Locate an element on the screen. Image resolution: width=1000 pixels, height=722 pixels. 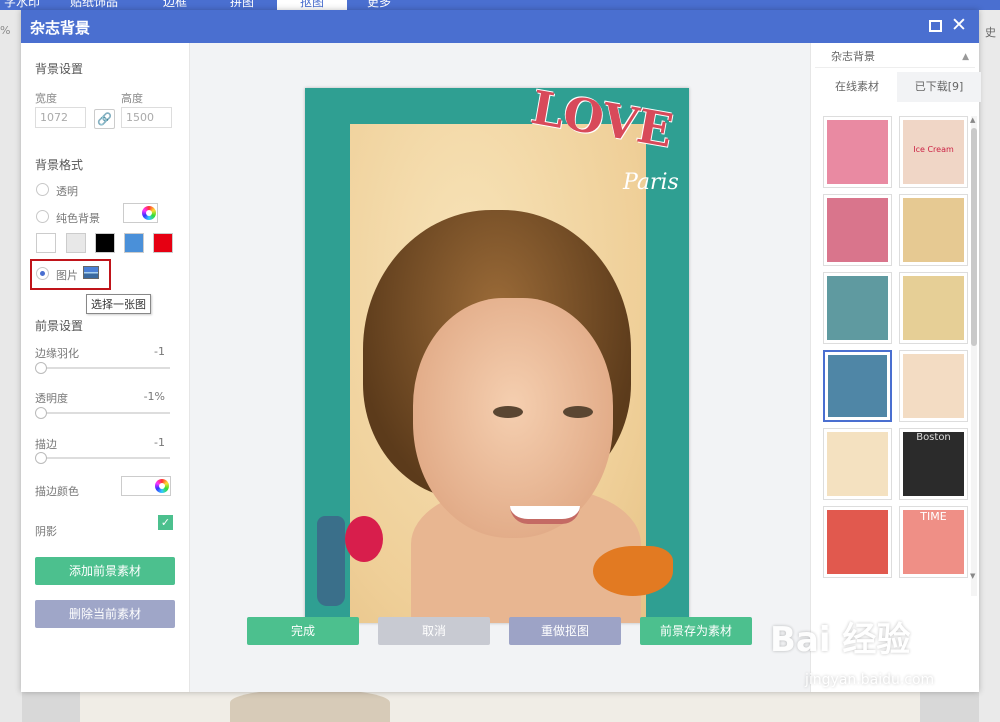
scroll-down-icon: ▼ is located at coordinates (972, 576).